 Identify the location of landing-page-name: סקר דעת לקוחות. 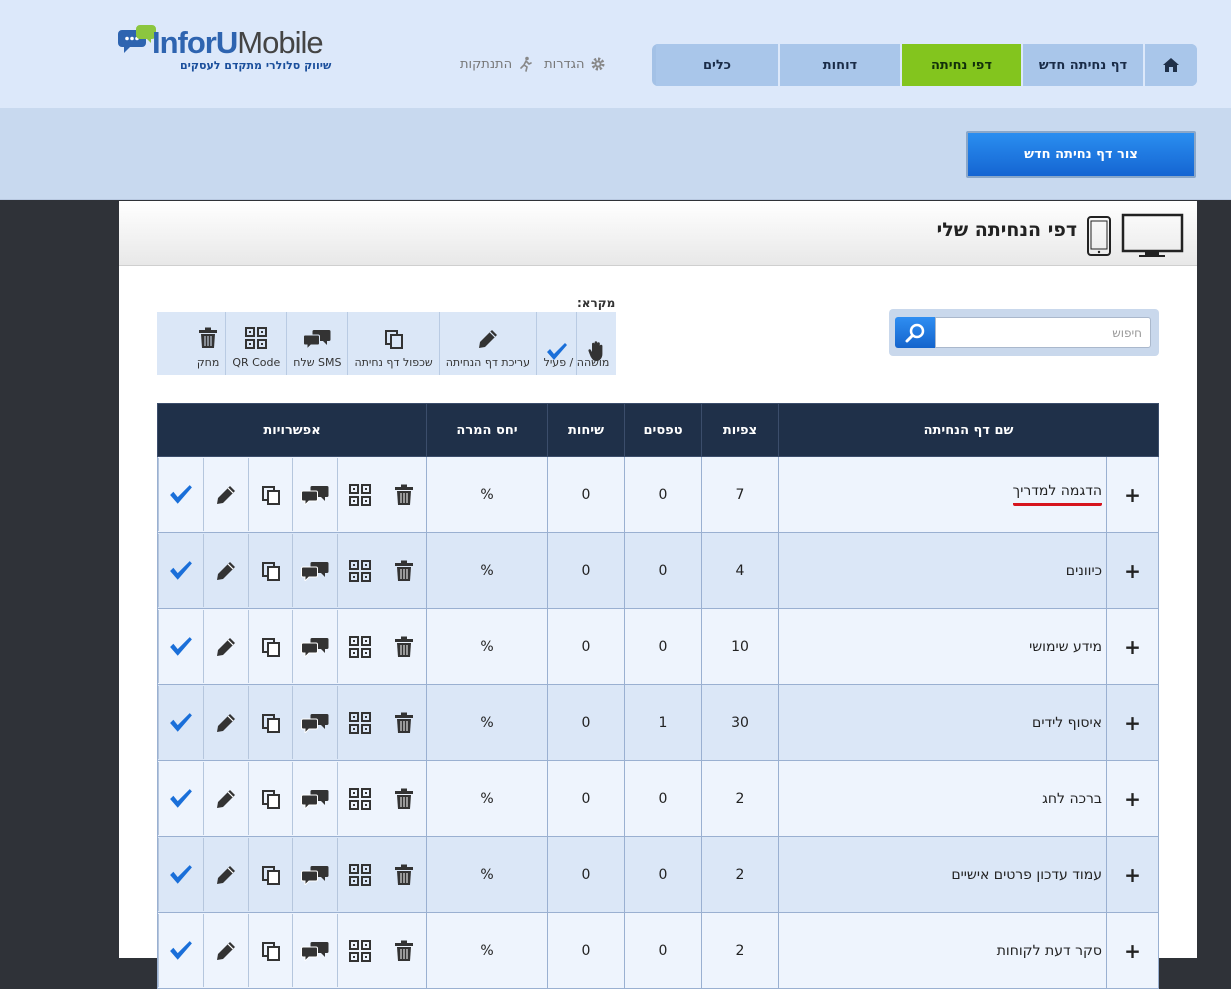
(942, 950).